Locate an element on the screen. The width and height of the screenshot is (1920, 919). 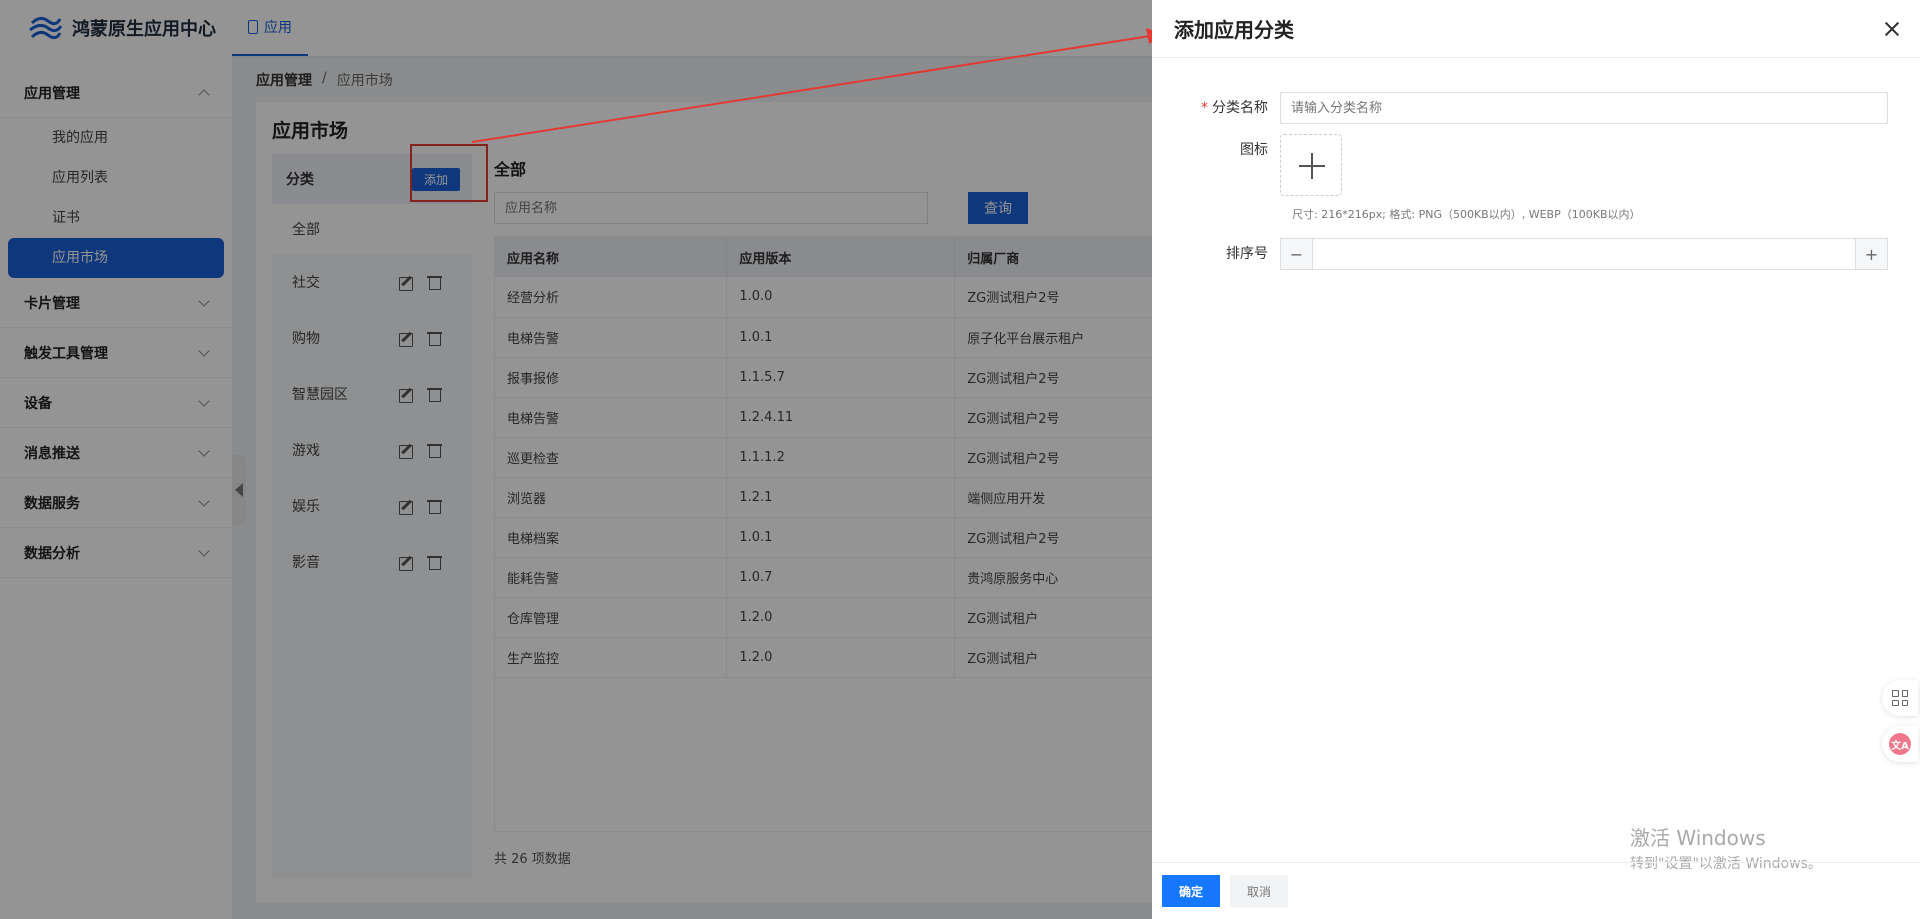
sort-number-stepper: − + is located at coordinates (1584, 254).